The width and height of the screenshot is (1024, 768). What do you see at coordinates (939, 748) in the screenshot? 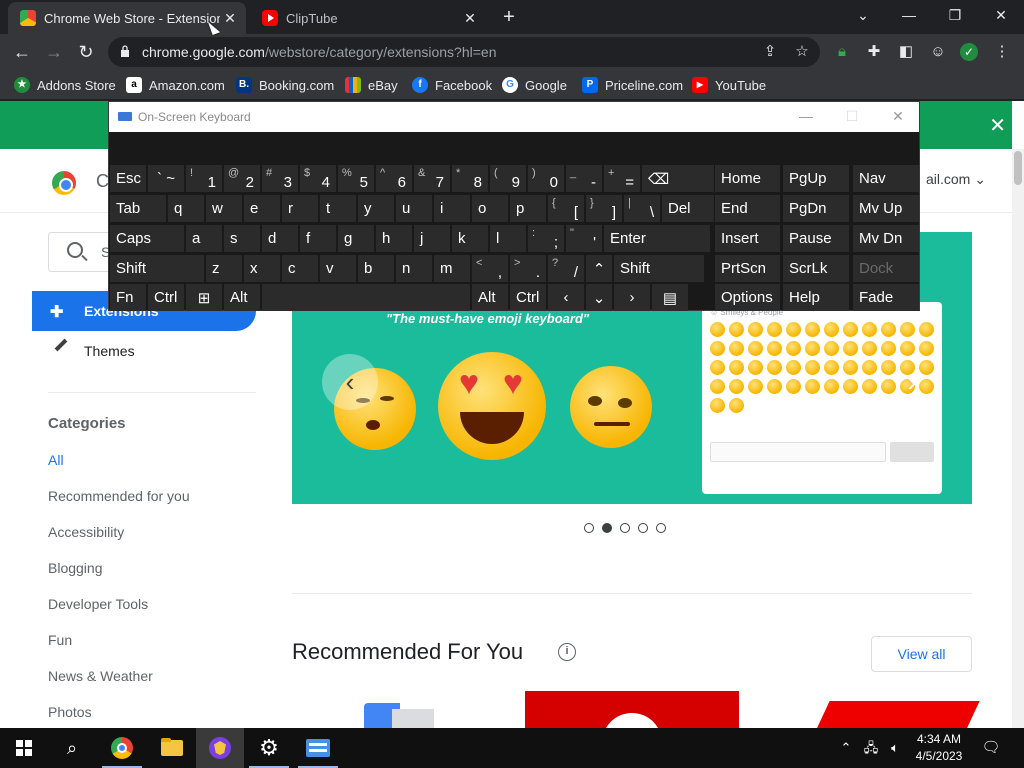
I see `clock: 4:34 AM 4/5/2023` at bounding box center [939, 748].